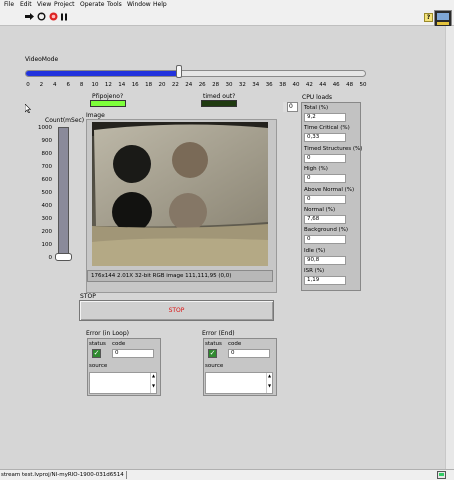  I want to click on count-tick: 100, so click(47, 245).